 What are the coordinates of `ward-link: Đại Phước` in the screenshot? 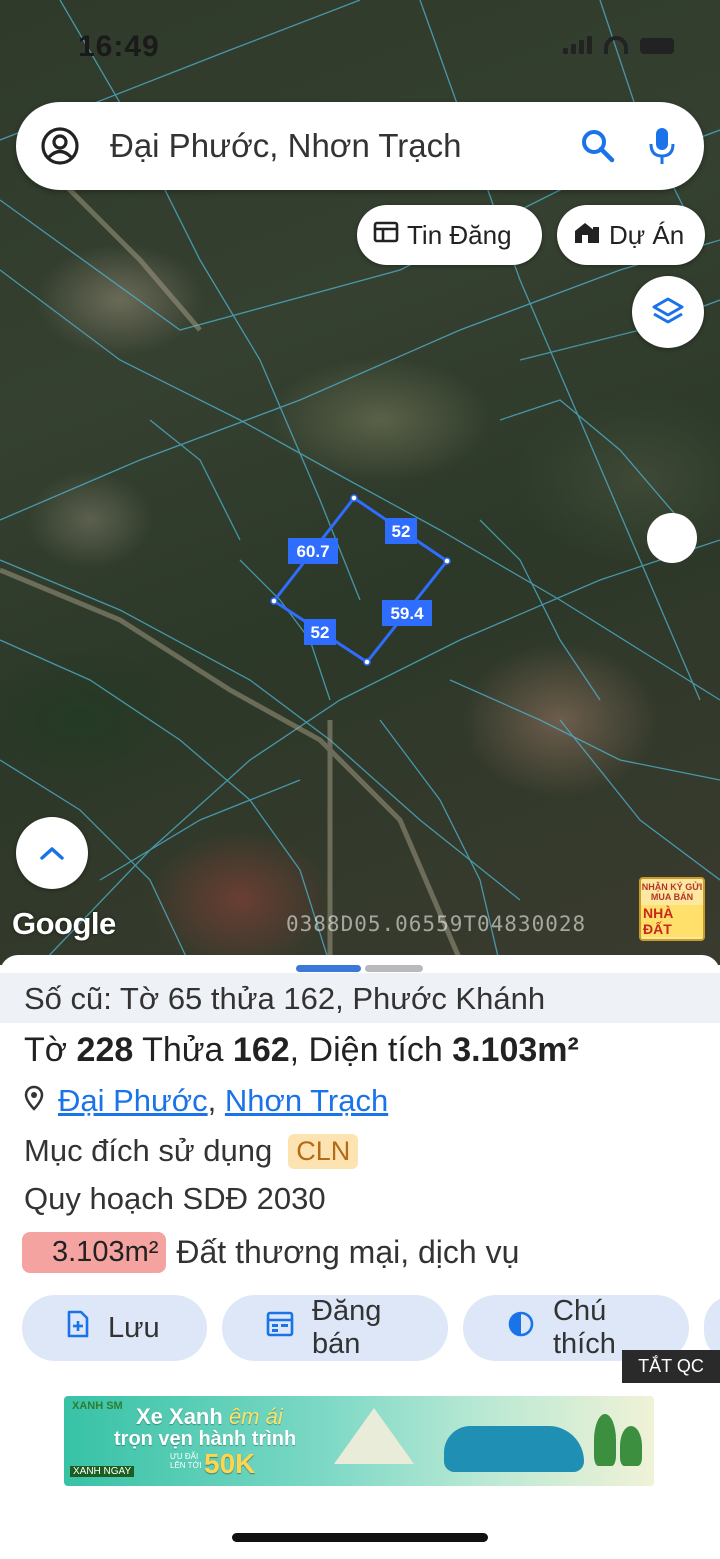 It's located at (133, 1101).